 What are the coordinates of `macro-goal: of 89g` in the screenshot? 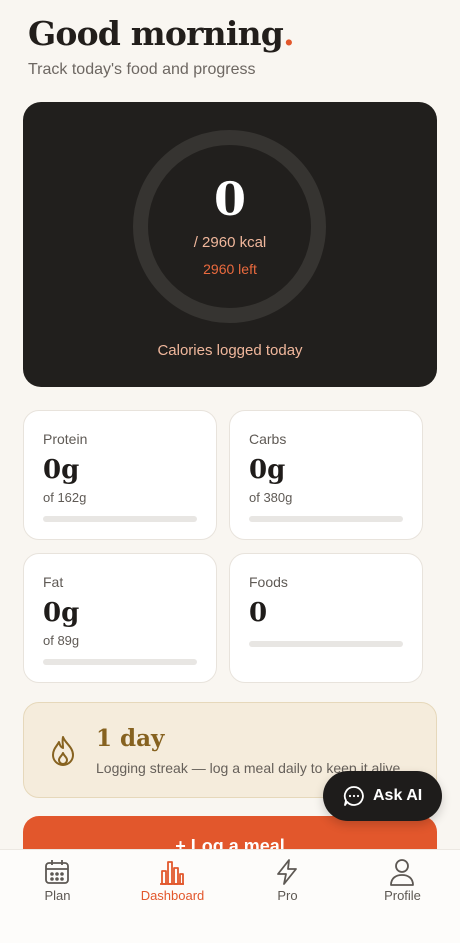 It's located at (61, 640).